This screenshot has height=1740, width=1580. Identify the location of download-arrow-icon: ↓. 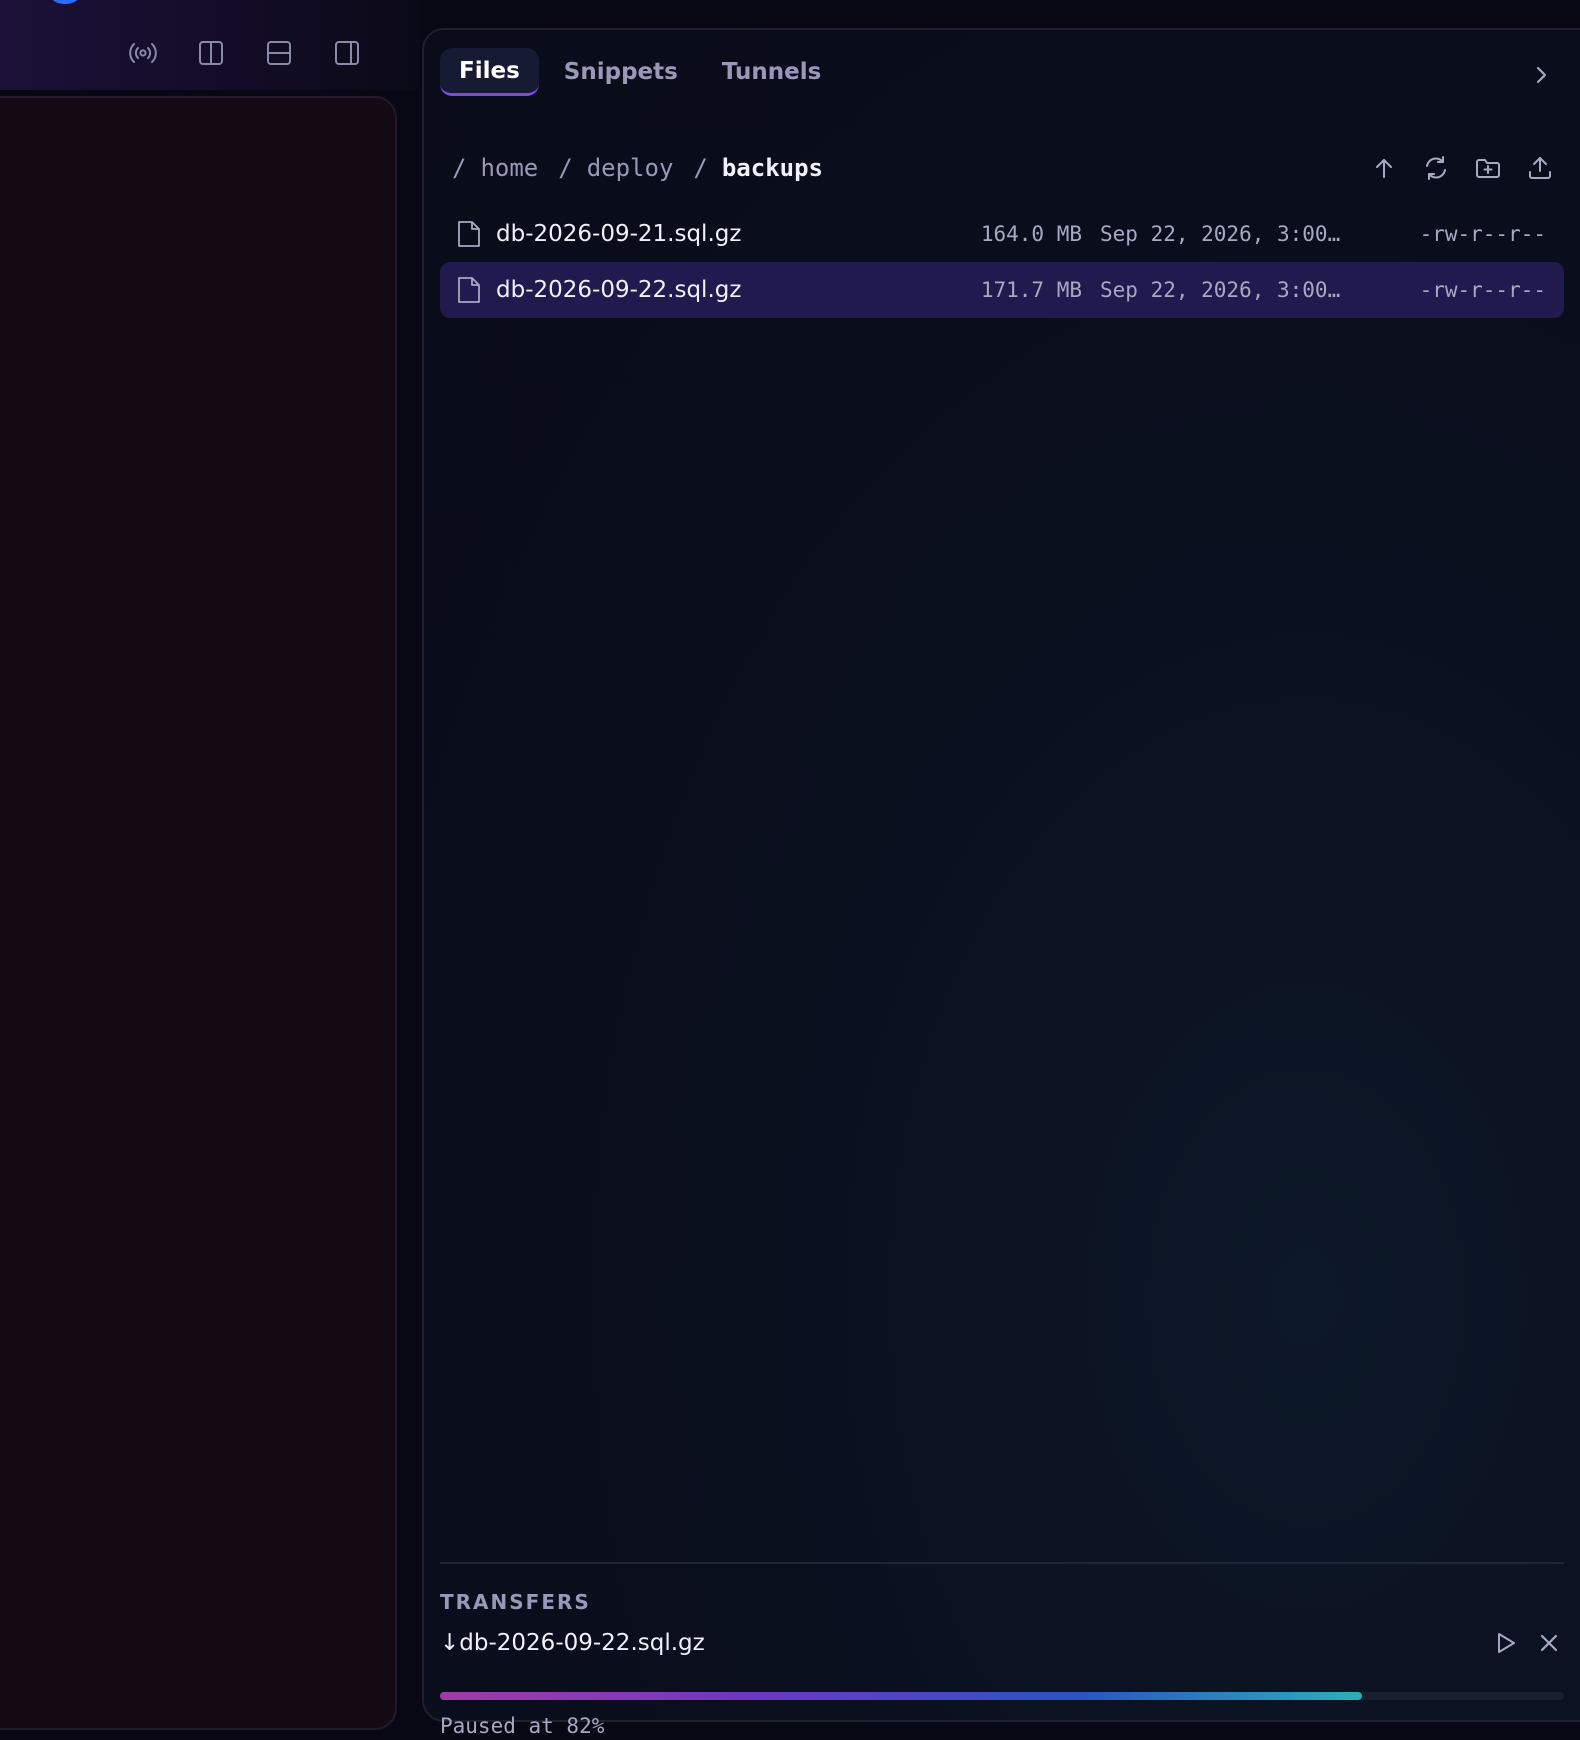
(450, 1643).